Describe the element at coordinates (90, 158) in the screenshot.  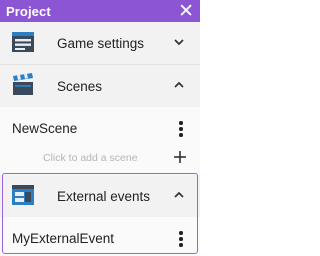
I see `add-scene-label: Click to add a scene` at that location.